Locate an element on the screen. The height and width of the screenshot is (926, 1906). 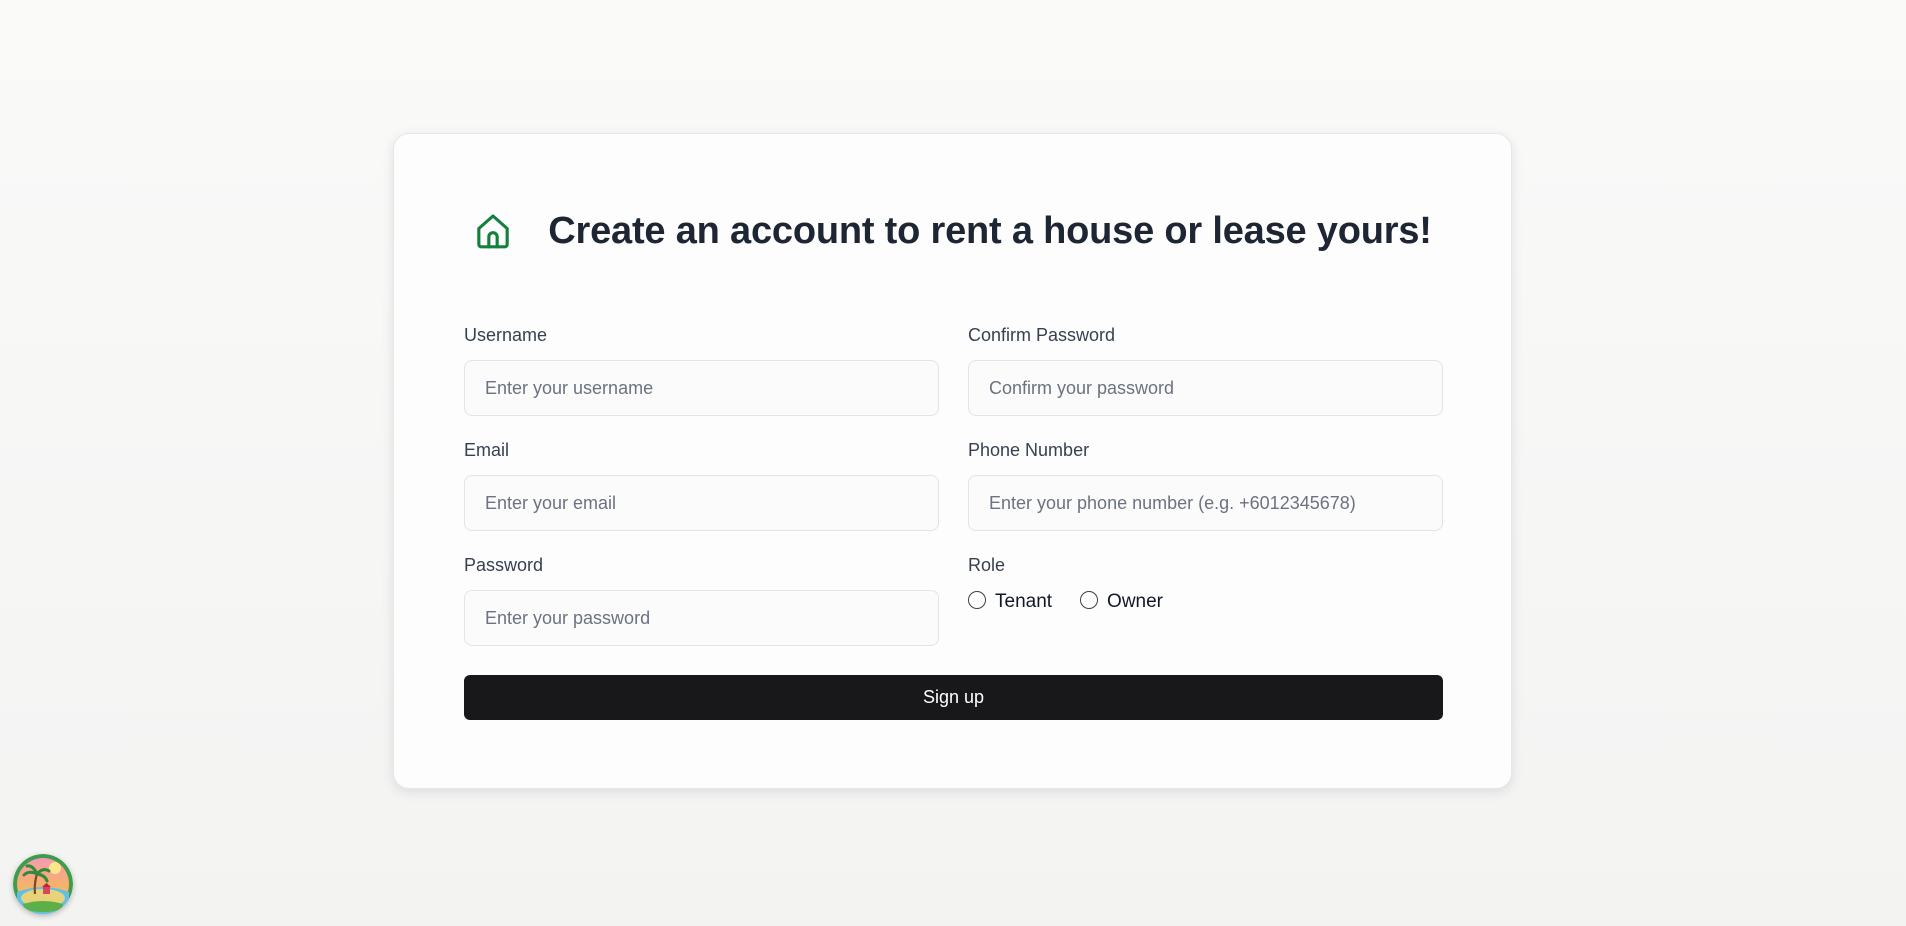
email-field-group: Email is located at coordinates (701, 485).